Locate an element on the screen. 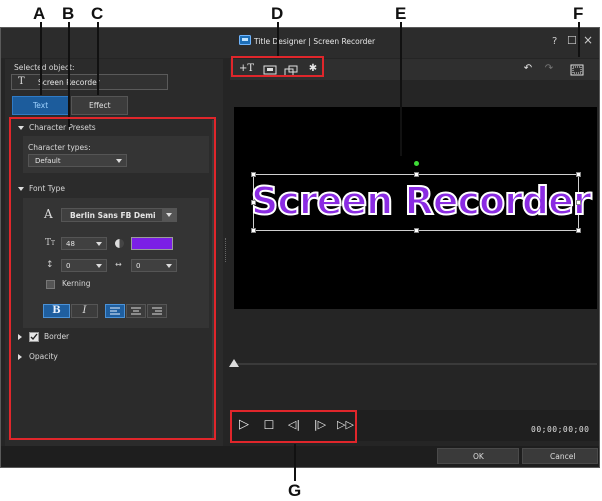 This screenshot has width=602, height=501. highlight-toolbar-tools is located at coordinates (277, 66).